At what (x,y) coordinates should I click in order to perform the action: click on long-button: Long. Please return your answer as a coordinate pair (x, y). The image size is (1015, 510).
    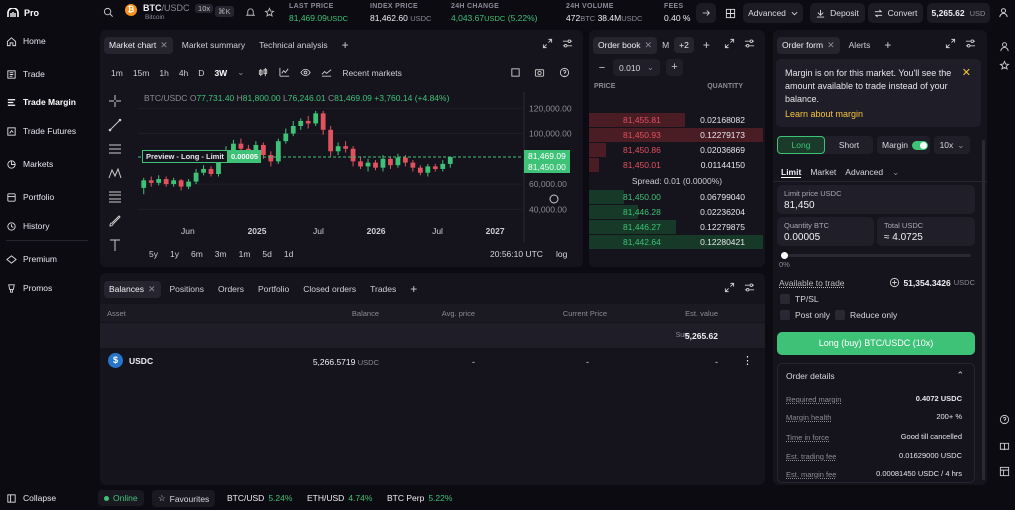
    Looking at the image, I should click on (801, 145).